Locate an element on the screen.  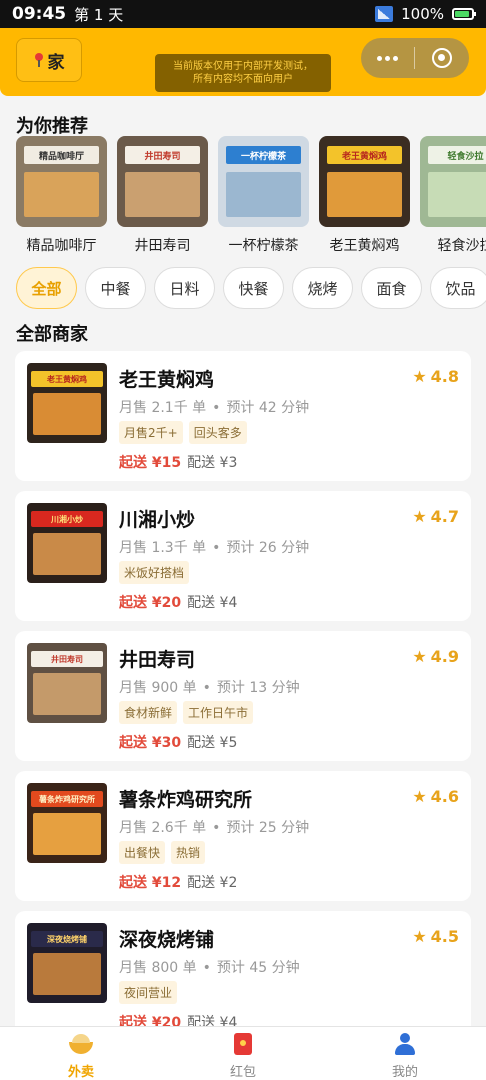
store-sign: 老王黄焖鸡 is located at coordinates (364, 155).